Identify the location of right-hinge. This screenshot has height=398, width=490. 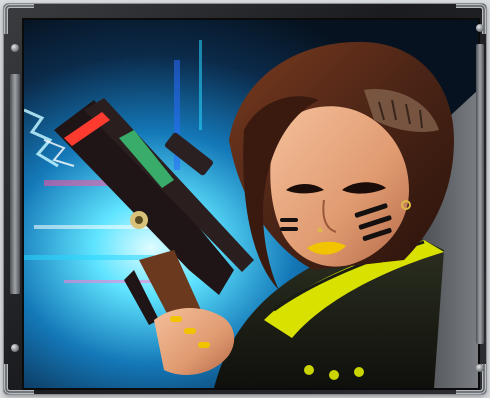
(480, 194).